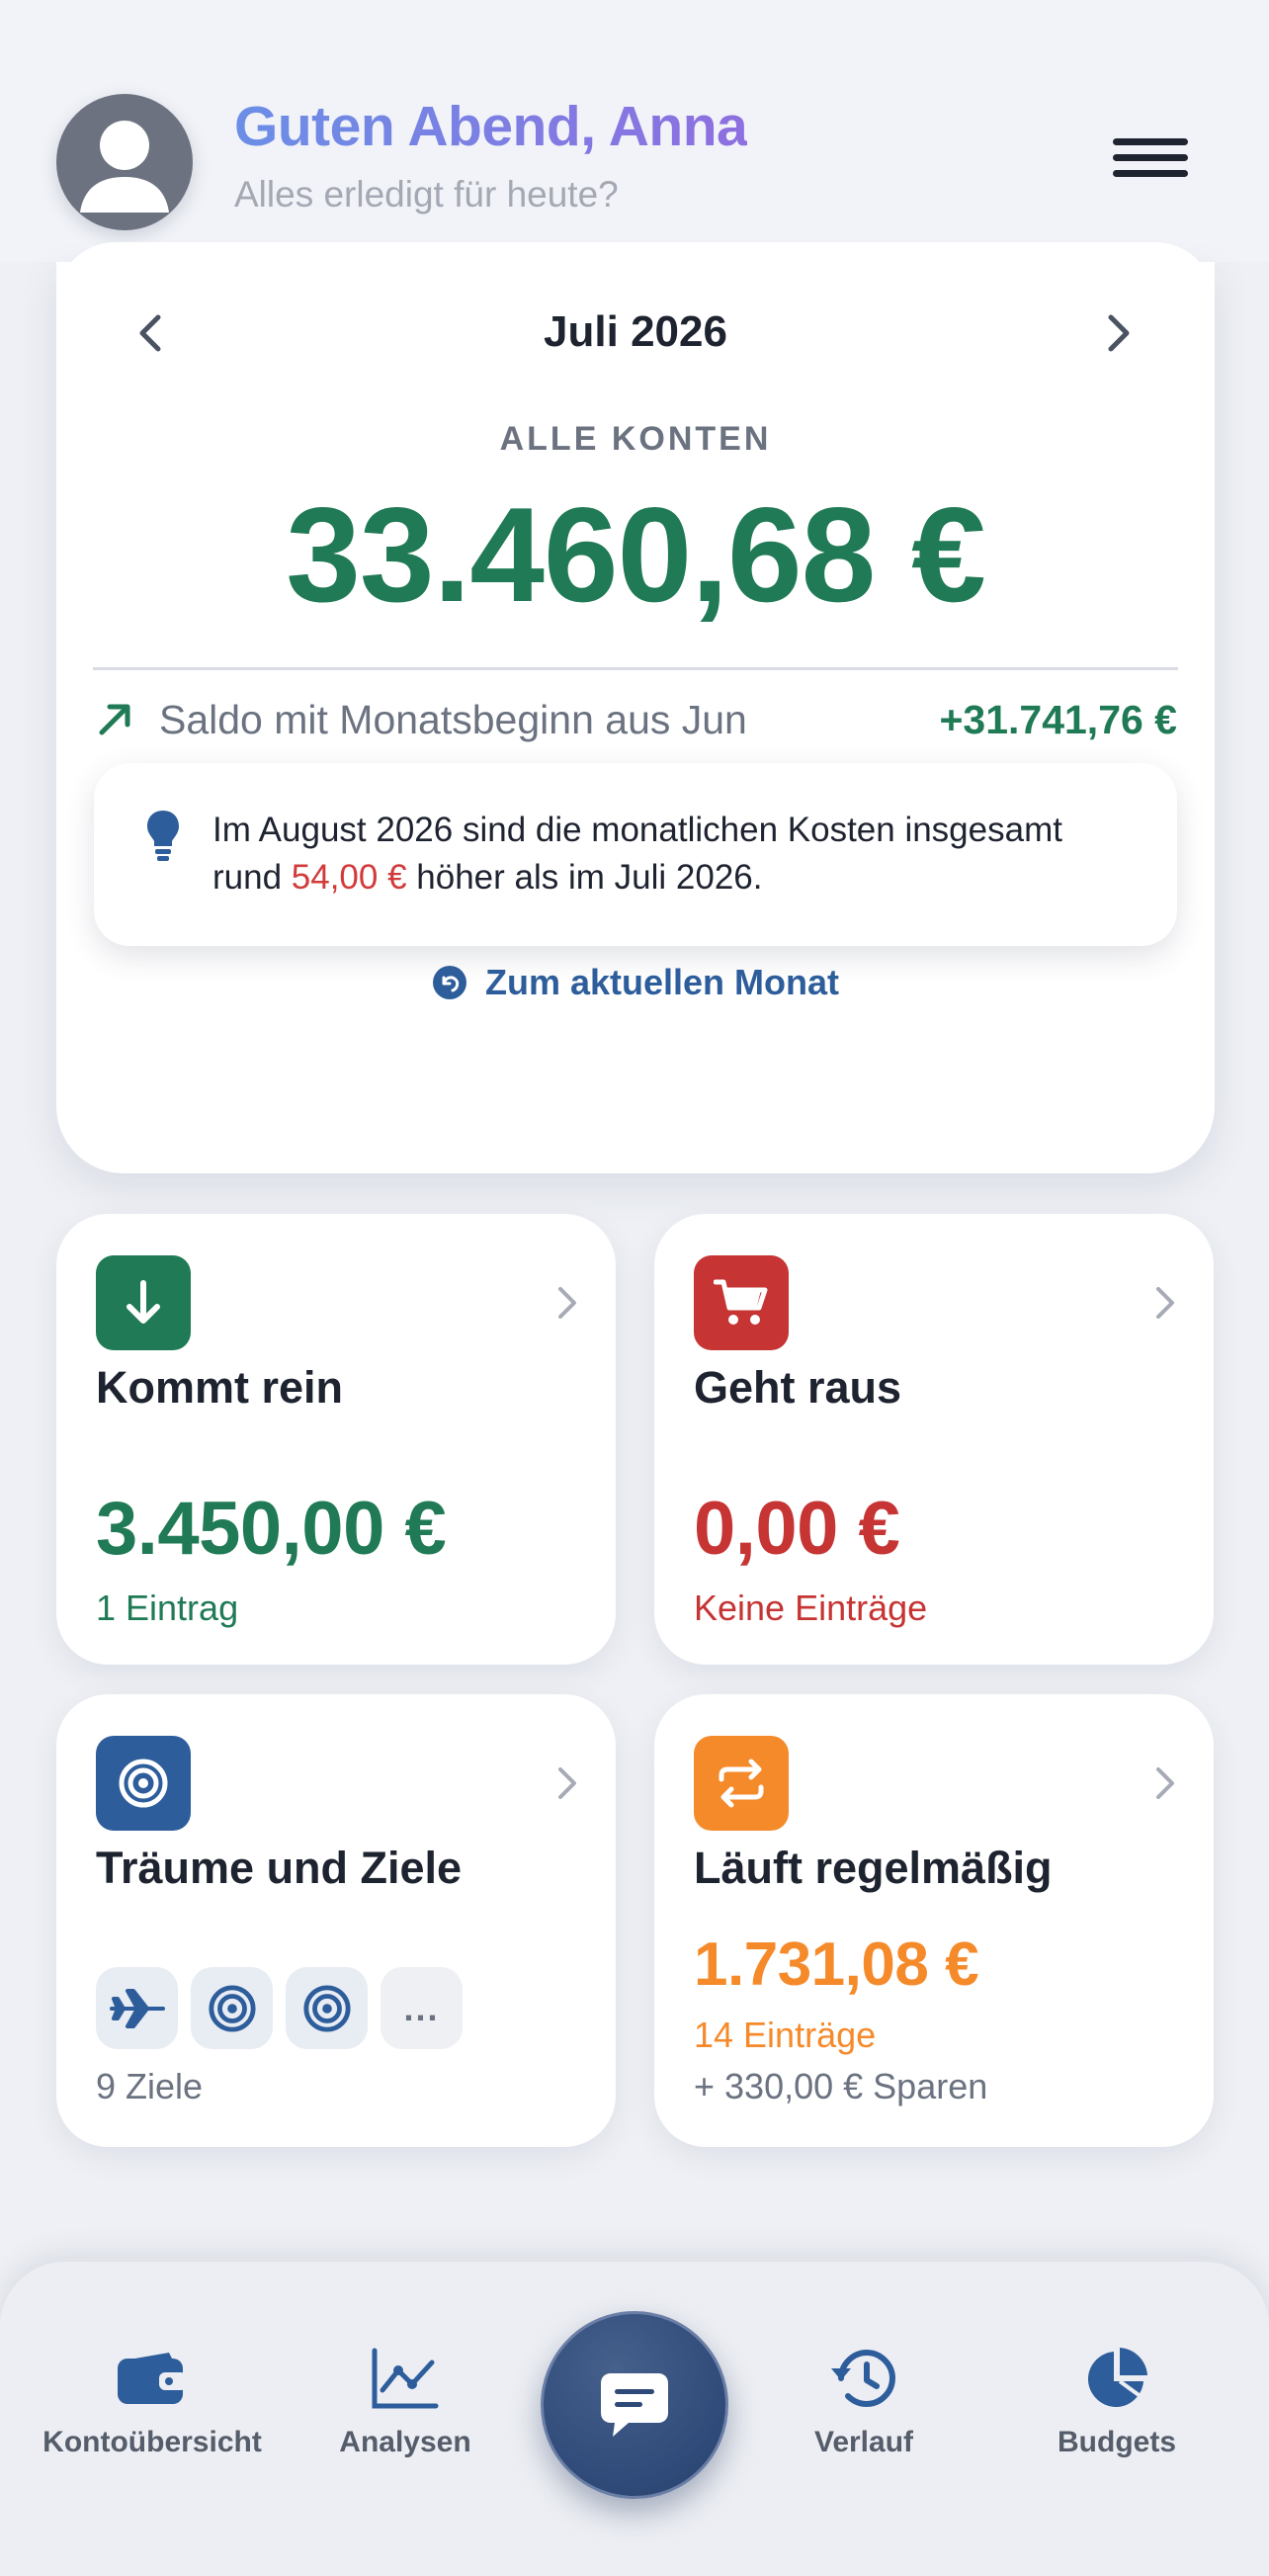 The image size is (1269, 2576). Describe the element at coordinates (336, 1920) in the screenshot. I see `goals-tile: Träume und Ziele ... 9 Ziele` at that location.